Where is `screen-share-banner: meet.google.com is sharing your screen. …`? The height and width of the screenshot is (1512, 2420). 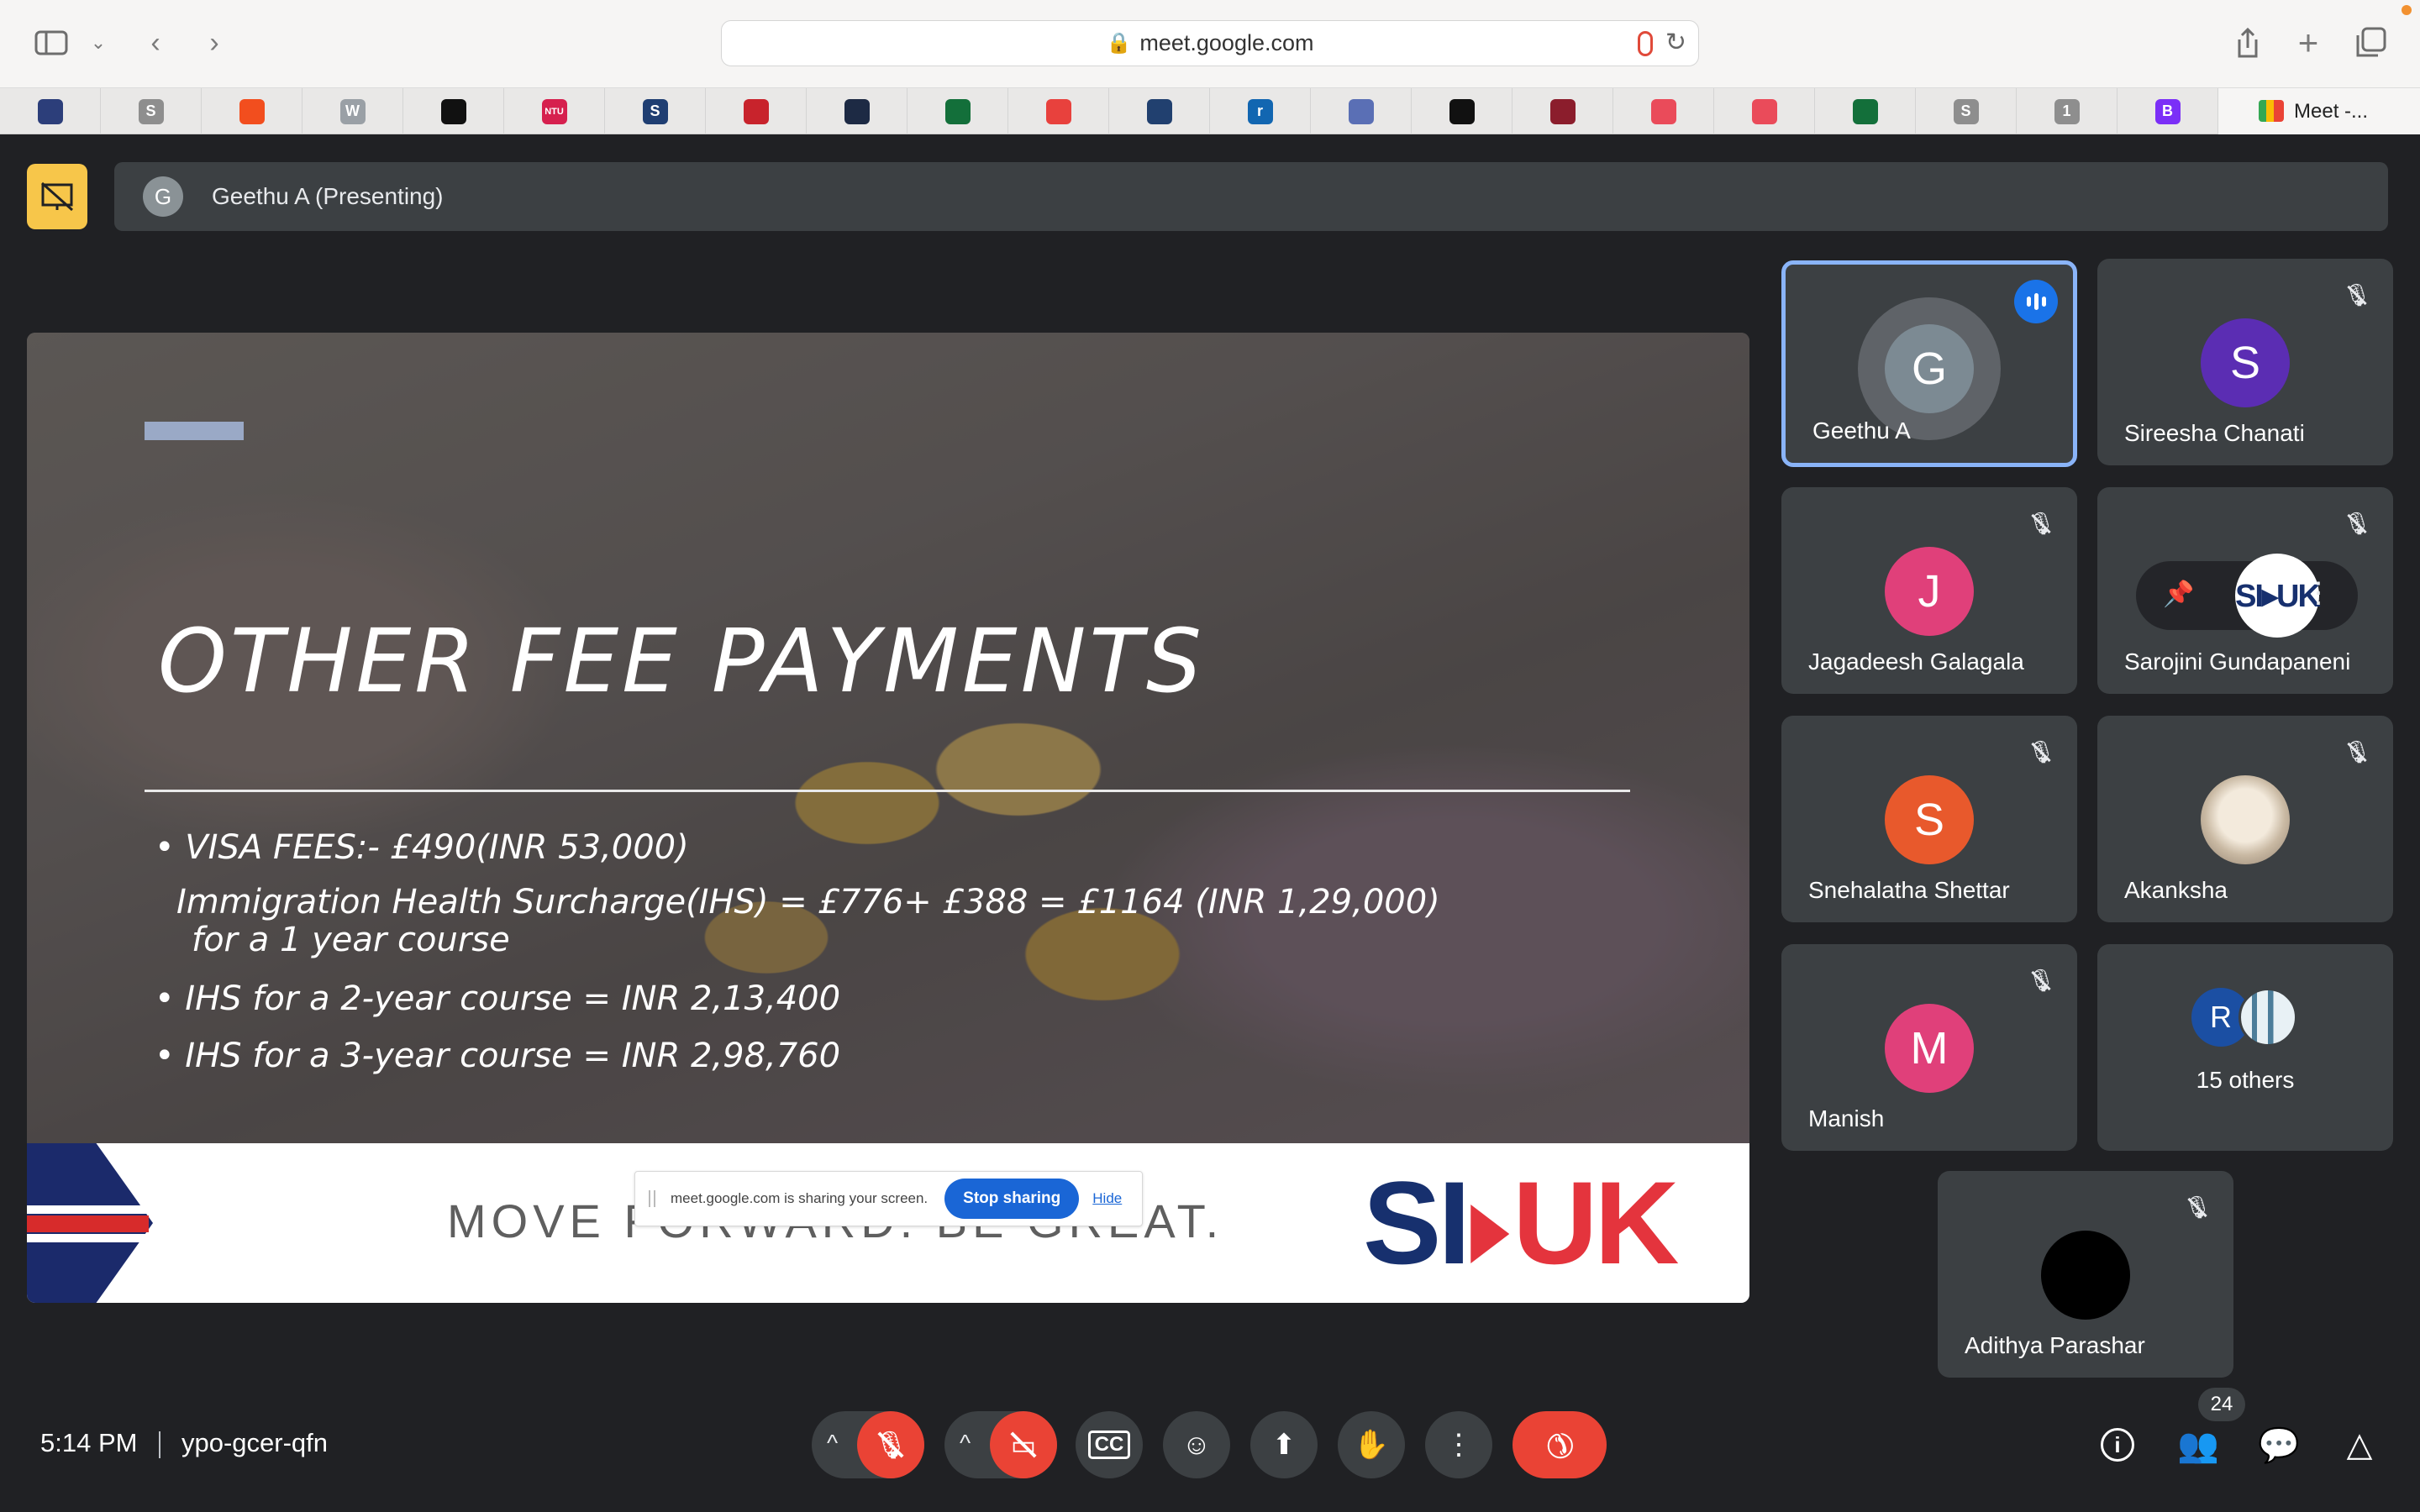 screen-share-banner: meet.google.com is sharing your screen. … is located at coordinates (889, 1198).